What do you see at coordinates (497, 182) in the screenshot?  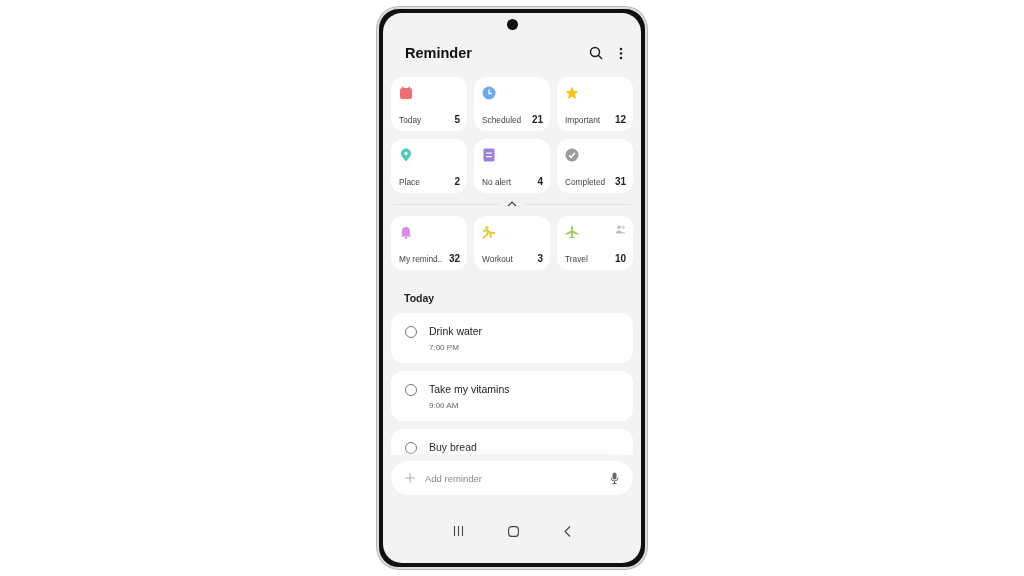 I see `category-label: No alert` at bounding box center [497, 182].